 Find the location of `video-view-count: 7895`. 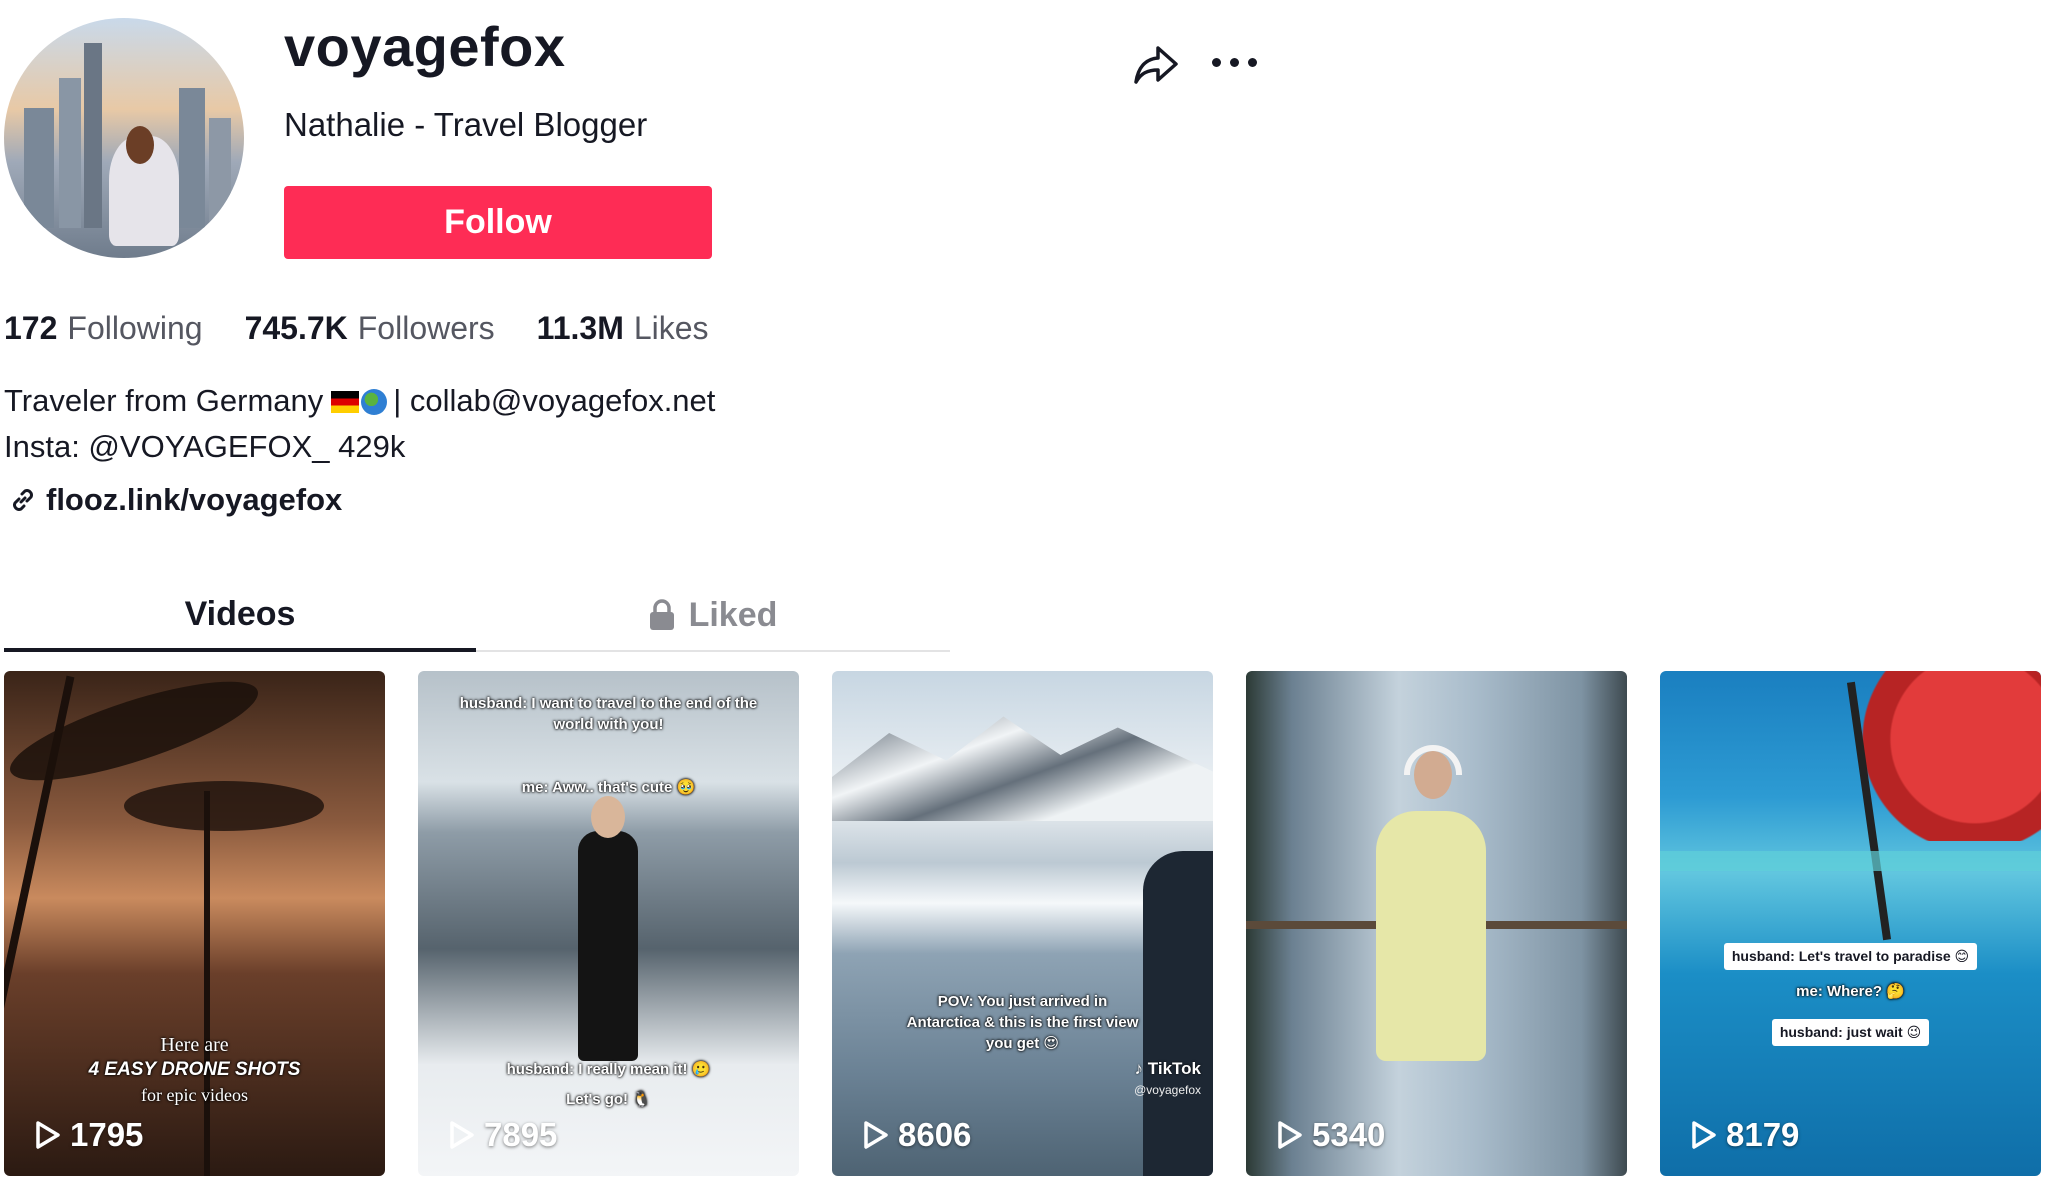

video-view-count: 7895 is located at coordinates (502, 1135).